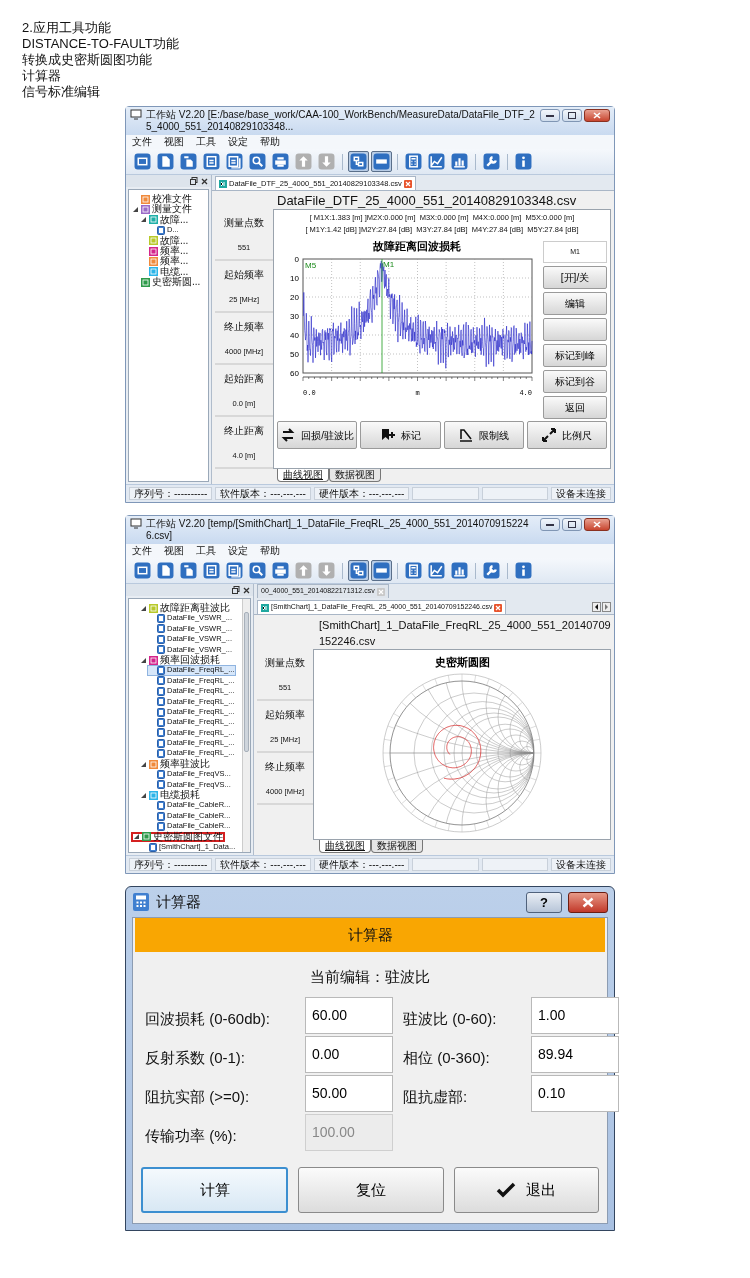 This screenshot has width=750, height=1278. What do you see at coordinates (371, 1189) in the screenshot?
I see `dialog-button: 复位` at bounding box center [371, 1189].